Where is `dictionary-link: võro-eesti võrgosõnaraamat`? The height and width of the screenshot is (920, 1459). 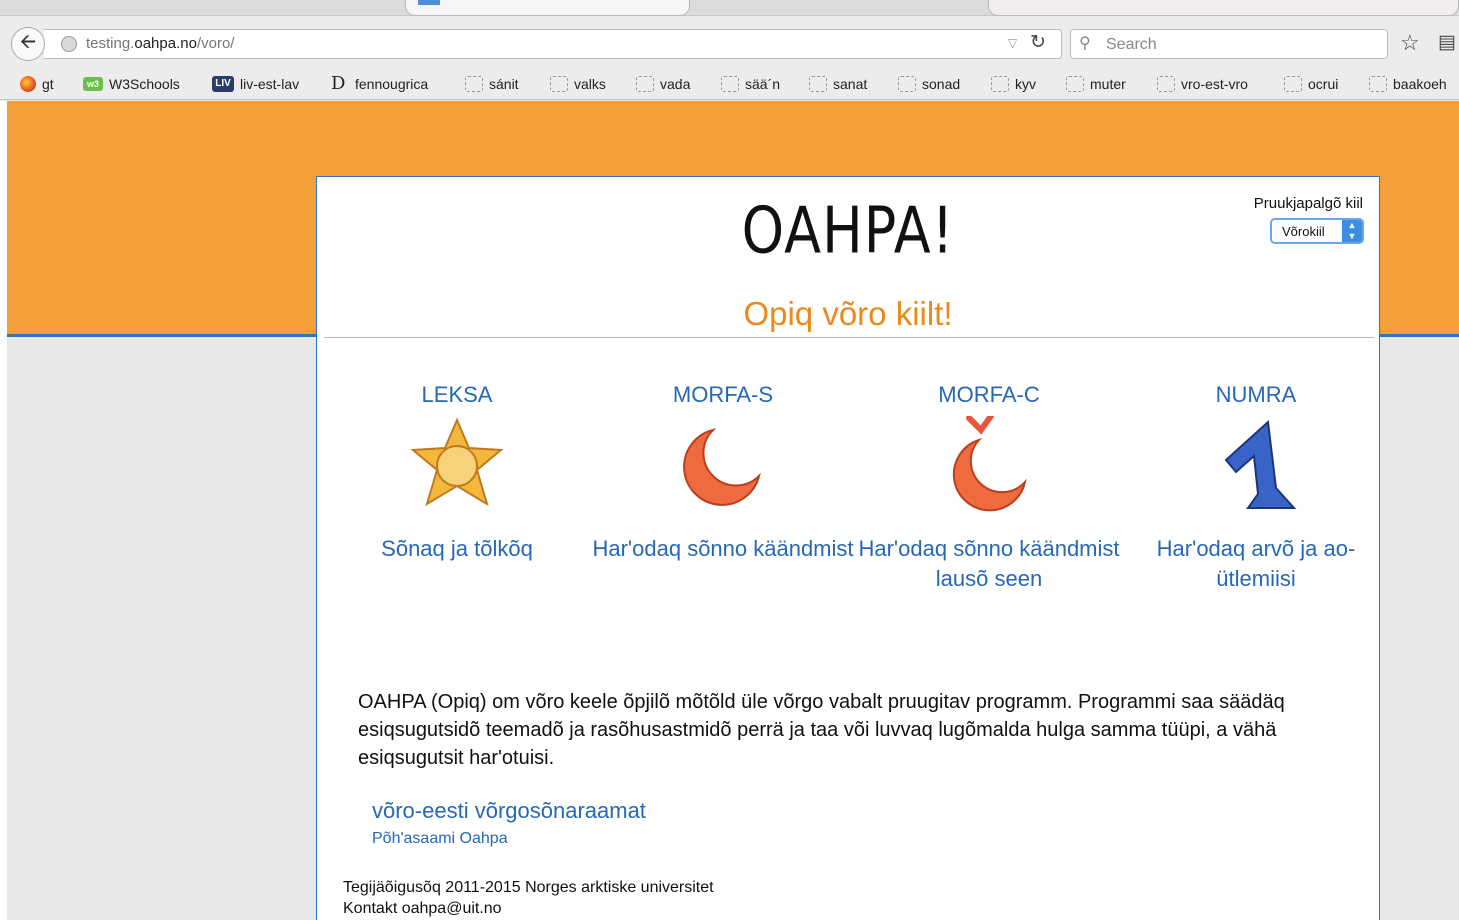 dictionary-link: võro-eesti võrgosõnaraamat is located at coordinates (509, 811).